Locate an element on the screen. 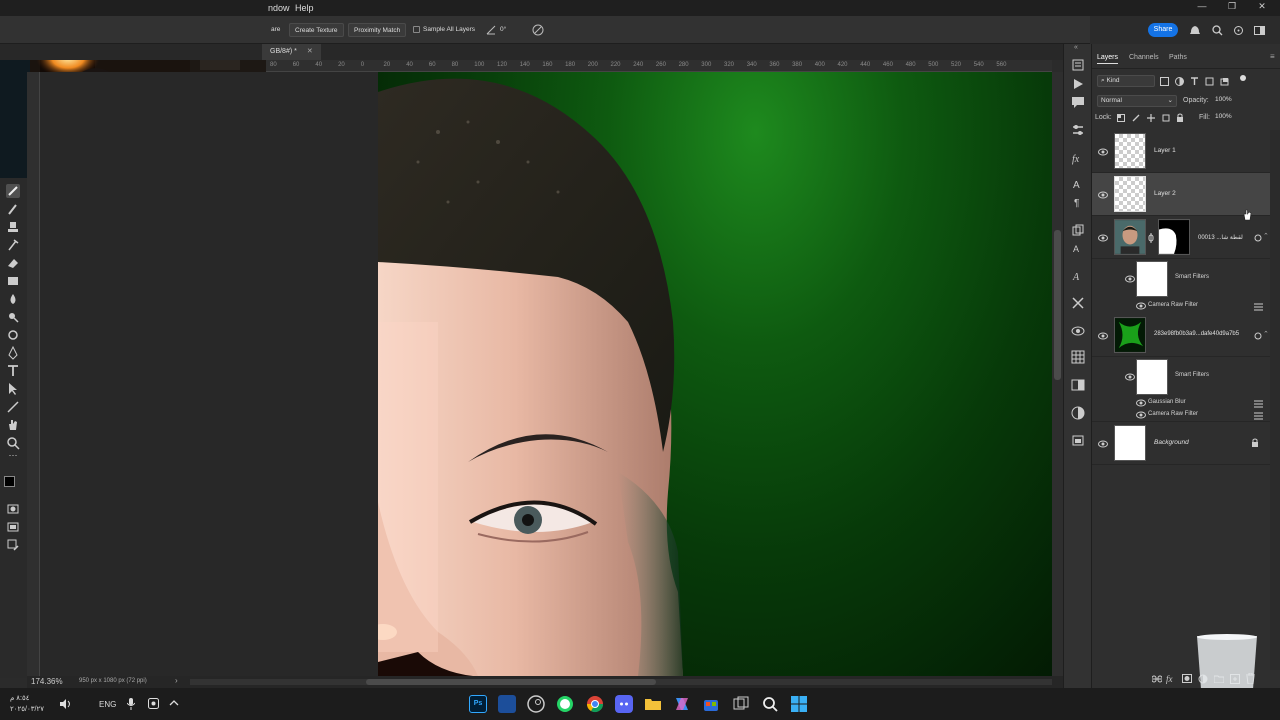 Image resolution: width=1280 pixels, height=720 pixels. swatches-icon is located at coordinates (1078, 357).